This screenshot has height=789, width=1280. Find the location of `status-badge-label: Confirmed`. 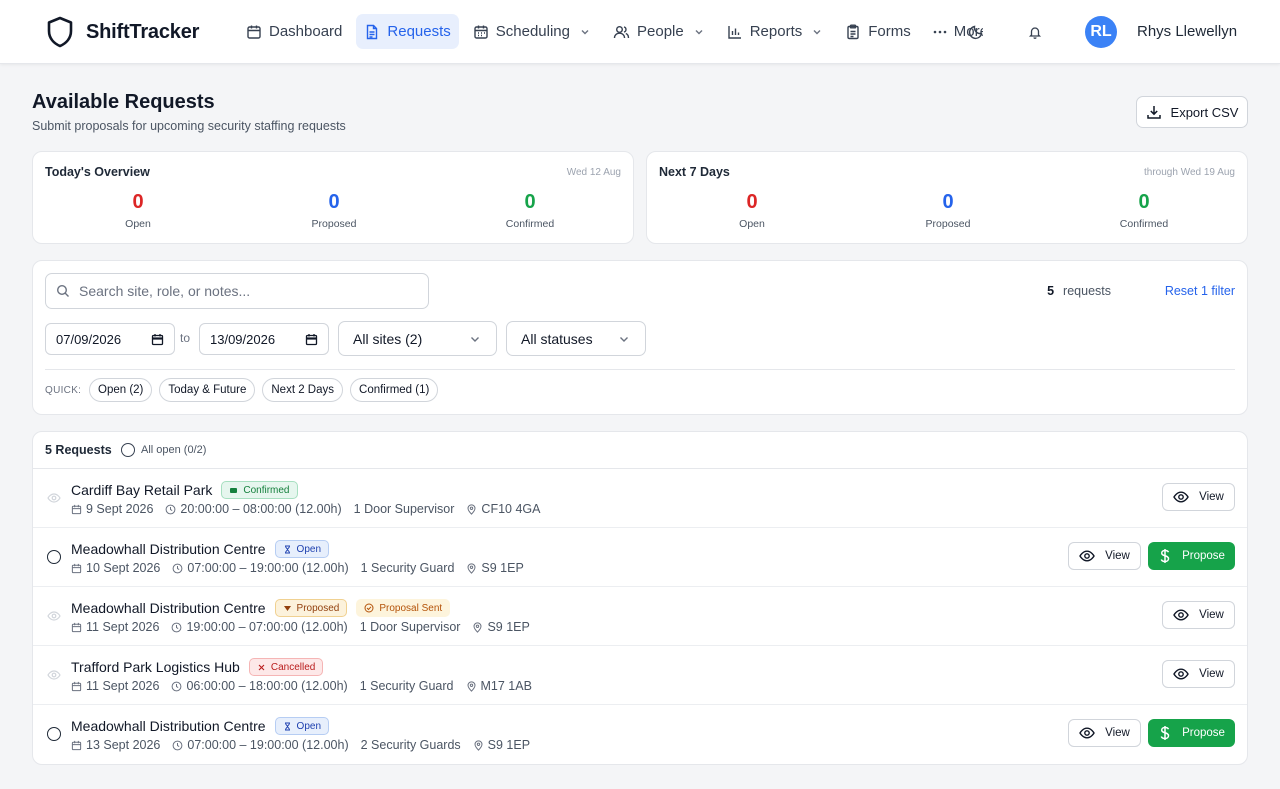

status-badge-label: Confirmed is located at coordinates (266, 490).